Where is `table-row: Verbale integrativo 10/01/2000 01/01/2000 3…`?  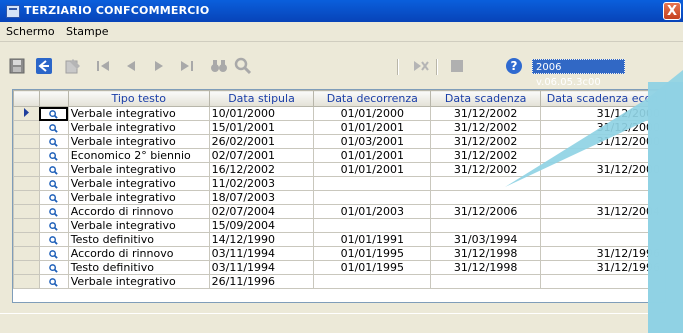 table-row: Verbale integrativo 10/01/2000 01/01/2000 3… is located at coordinates (339, 113).